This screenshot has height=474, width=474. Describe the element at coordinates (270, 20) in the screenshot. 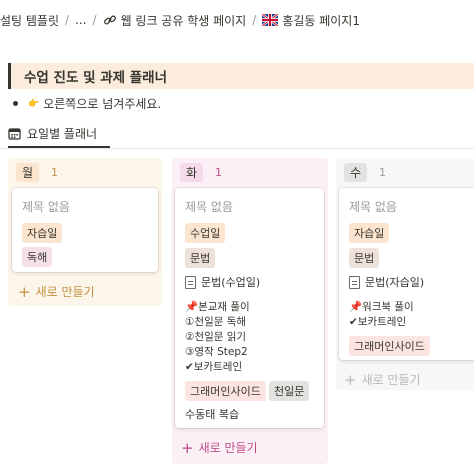

I see `uk-flag-icon` at that location.